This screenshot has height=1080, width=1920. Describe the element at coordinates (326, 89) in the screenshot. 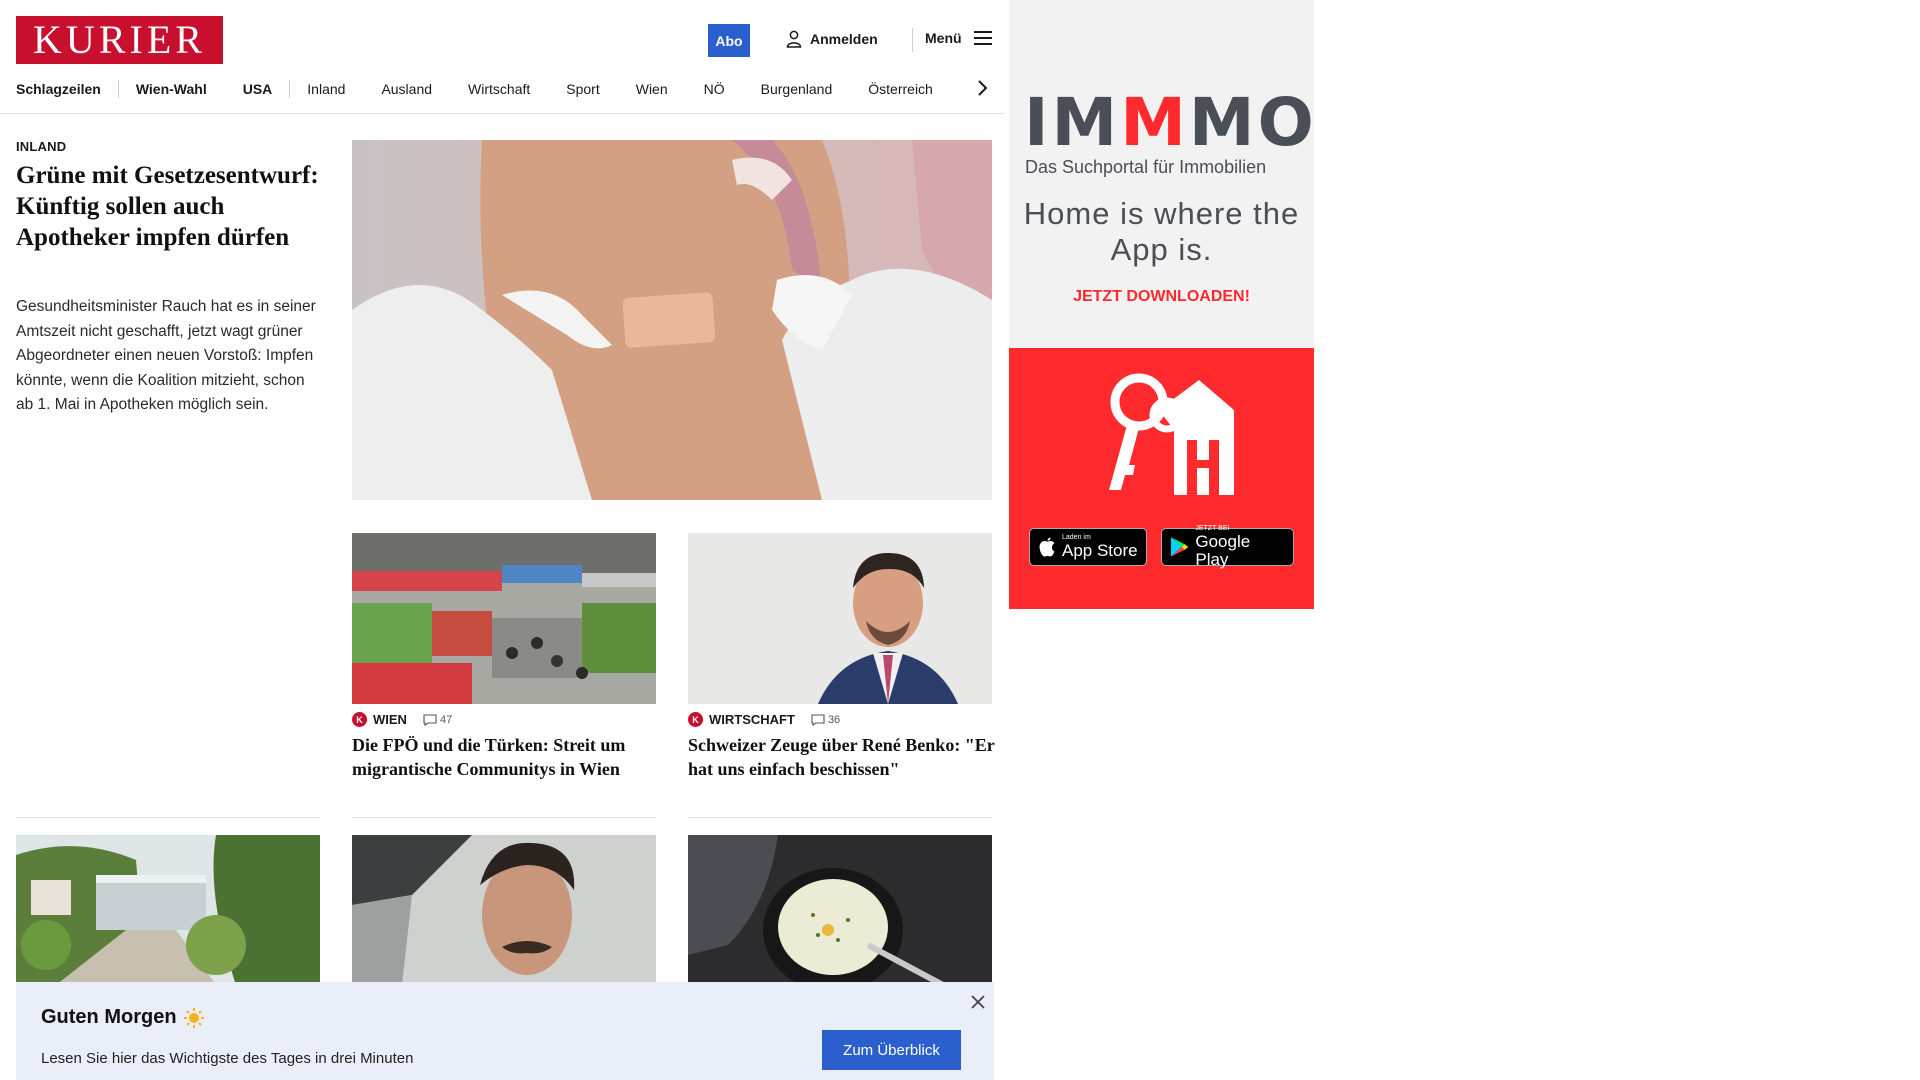

I see `nav-item-inland: Inland` at that location.